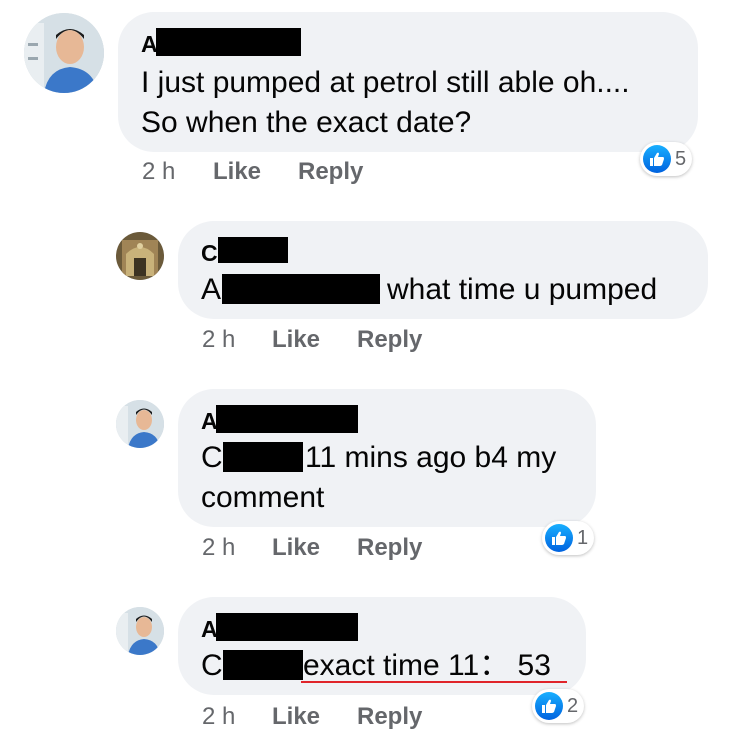 Image resolution: width=750 pixels, height=746 pixels. I want to click on reaction-count: 2, so click(573, 705).